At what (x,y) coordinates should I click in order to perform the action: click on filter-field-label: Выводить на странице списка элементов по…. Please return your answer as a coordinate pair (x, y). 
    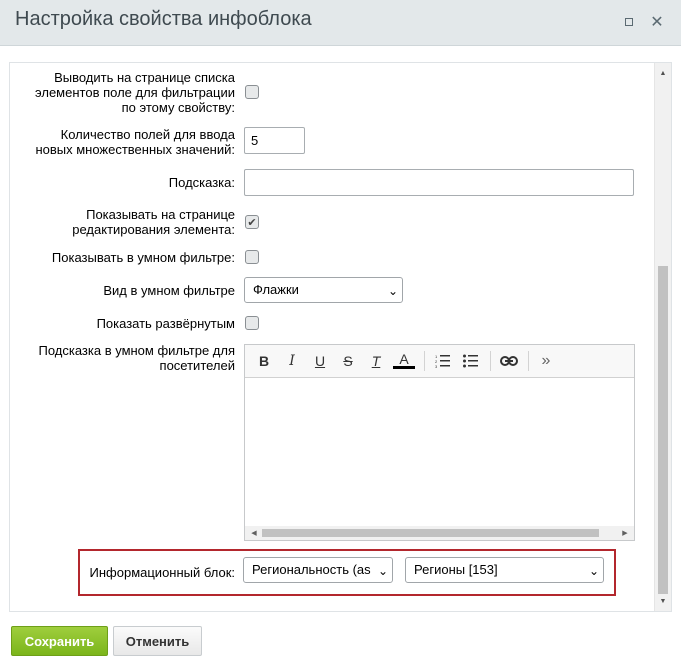
    Looking at the image, I should click on (135, 92).